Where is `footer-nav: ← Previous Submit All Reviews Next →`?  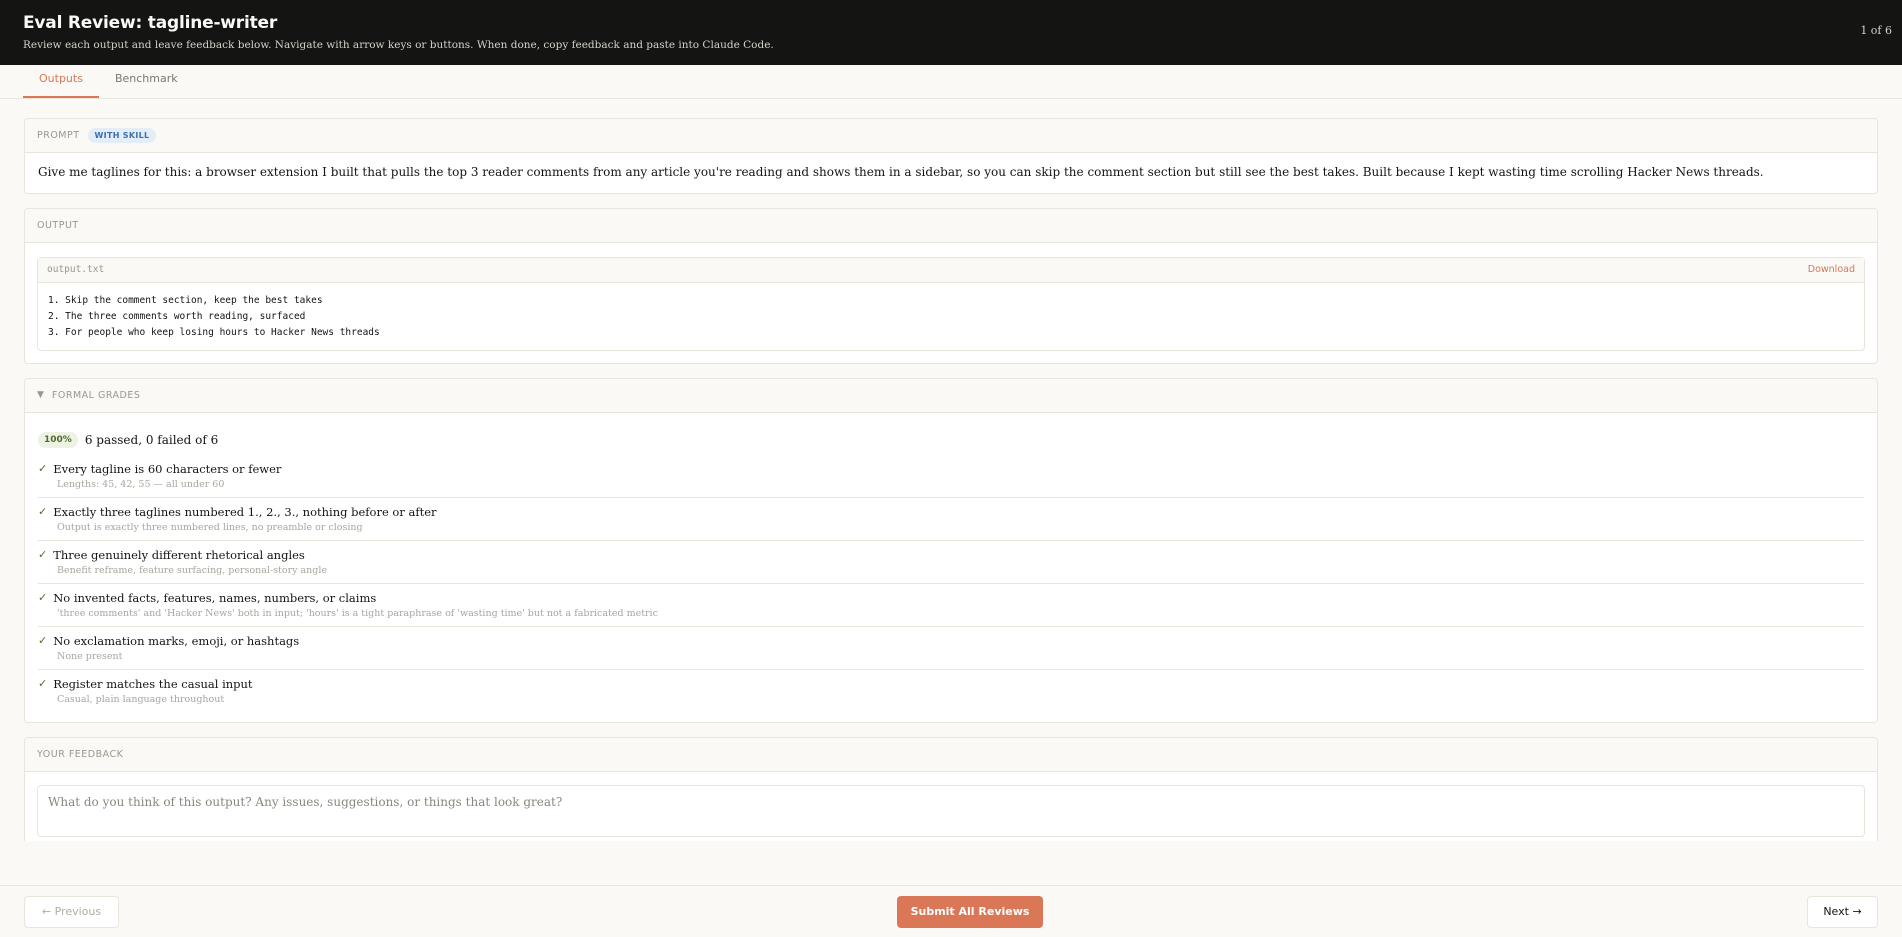
footer-nav: ← Previous Submit All Reviews Next → is located at coordinates (951, 911).